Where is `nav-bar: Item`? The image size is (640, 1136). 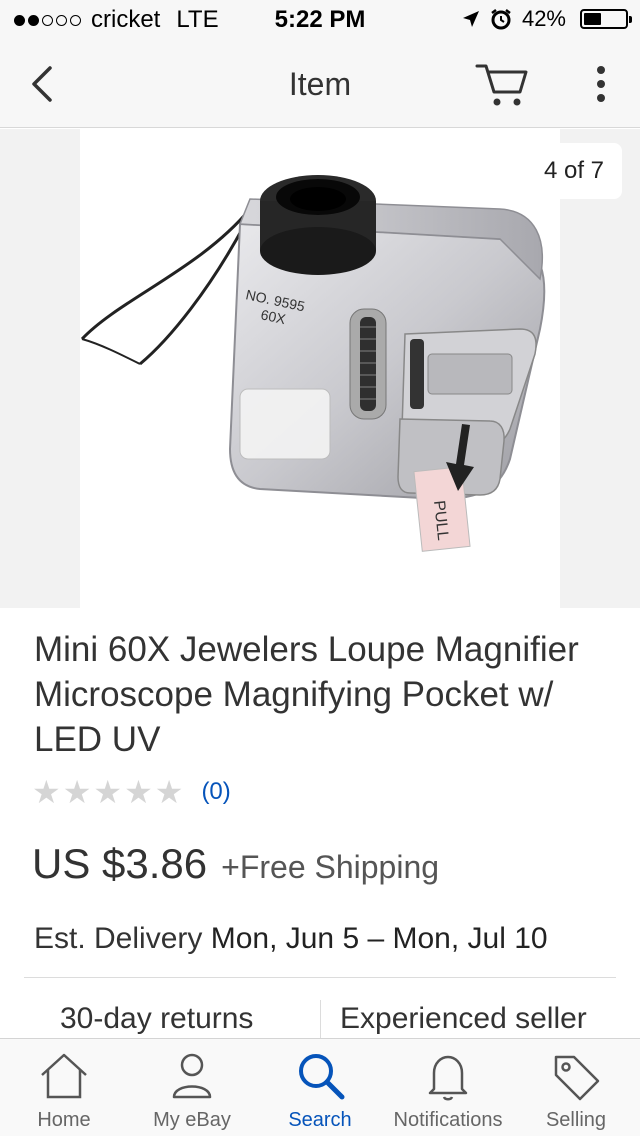
nav-bar: Item is located at coordinates (320, 84).